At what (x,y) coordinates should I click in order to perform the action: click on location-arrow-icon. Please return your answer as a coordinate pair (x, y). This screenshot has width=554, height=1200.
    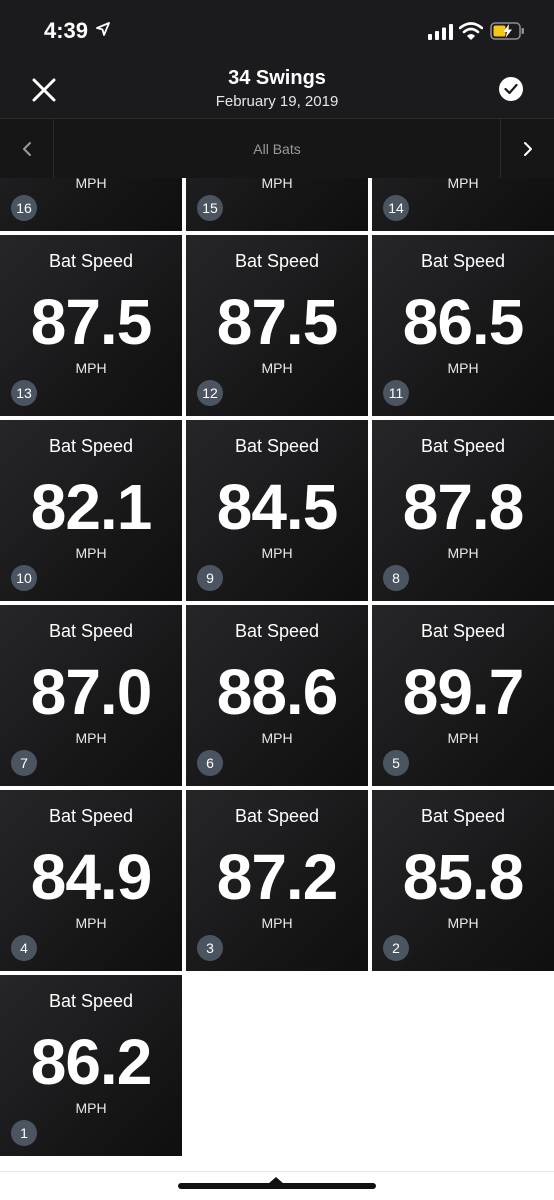
    Looking at the image, I should click on (103, 29).